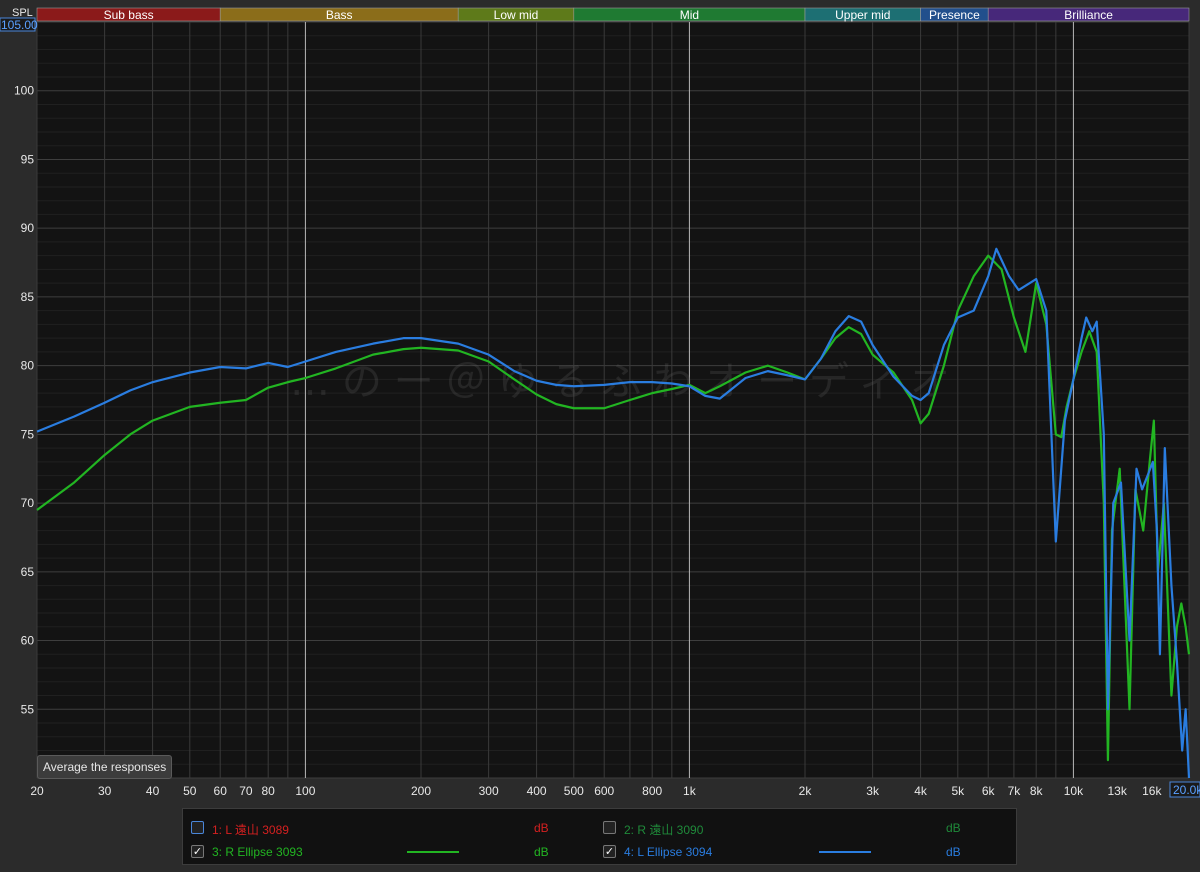  What do you see at coordinates (28, 159) in the screenshot?
I see `y-tick-label: 95` at bounding box center [28, 159].